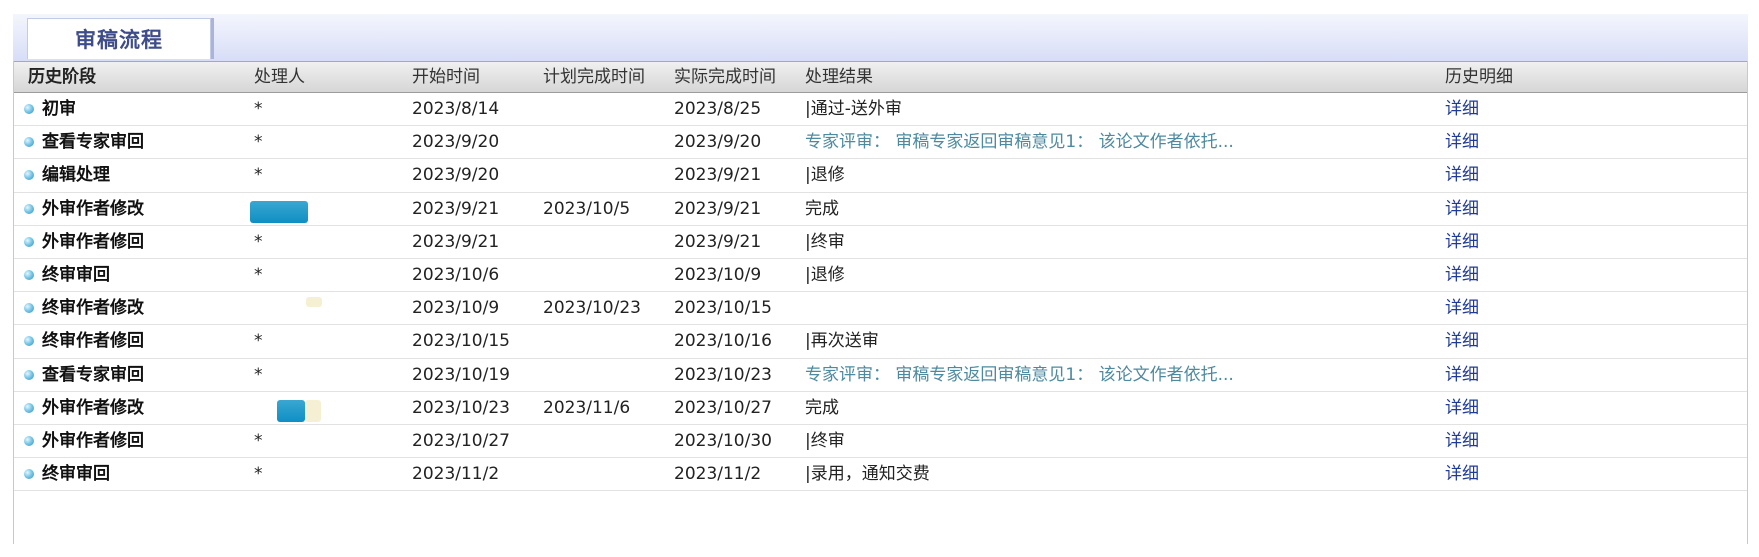 The height and width of the screenshot is (557, 1759). I want to click on start-time-cell: 2023/10/19, so click(461, 374).